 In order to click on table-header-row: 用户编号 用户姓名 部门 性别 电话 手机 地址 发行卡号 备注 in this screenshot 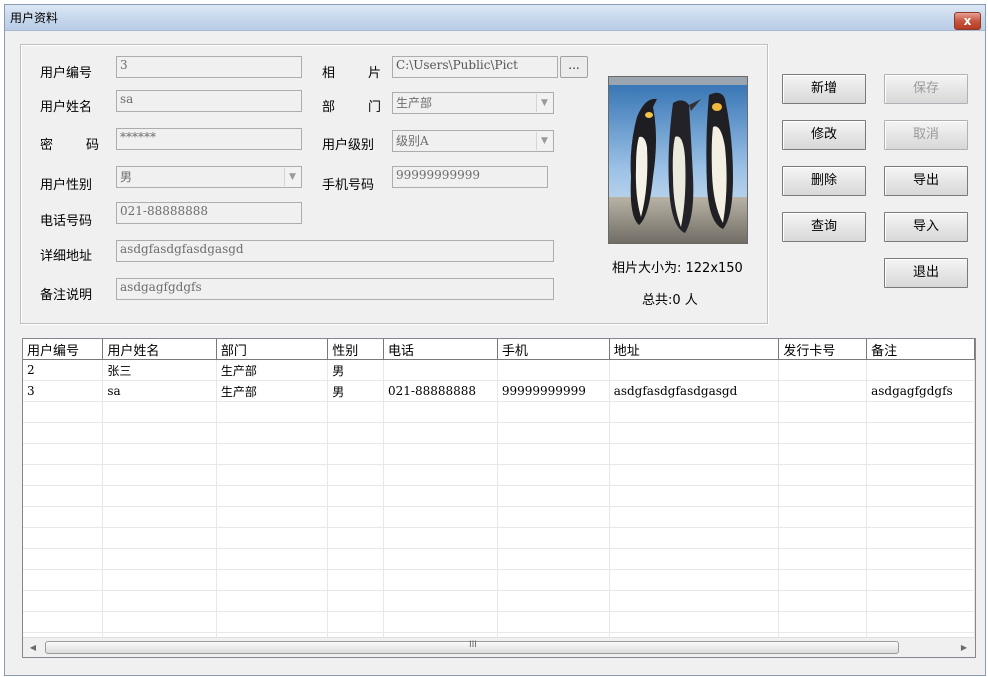, I will do `click(499, 349)`.